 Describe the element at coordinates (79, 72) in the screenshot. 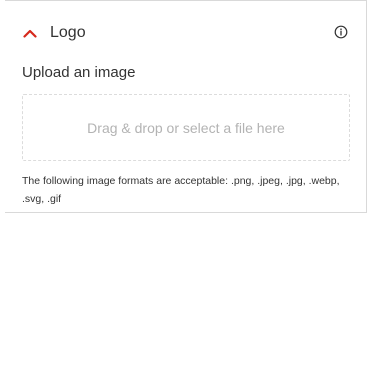

I see `upload-image-label: Upload an image` at that location.